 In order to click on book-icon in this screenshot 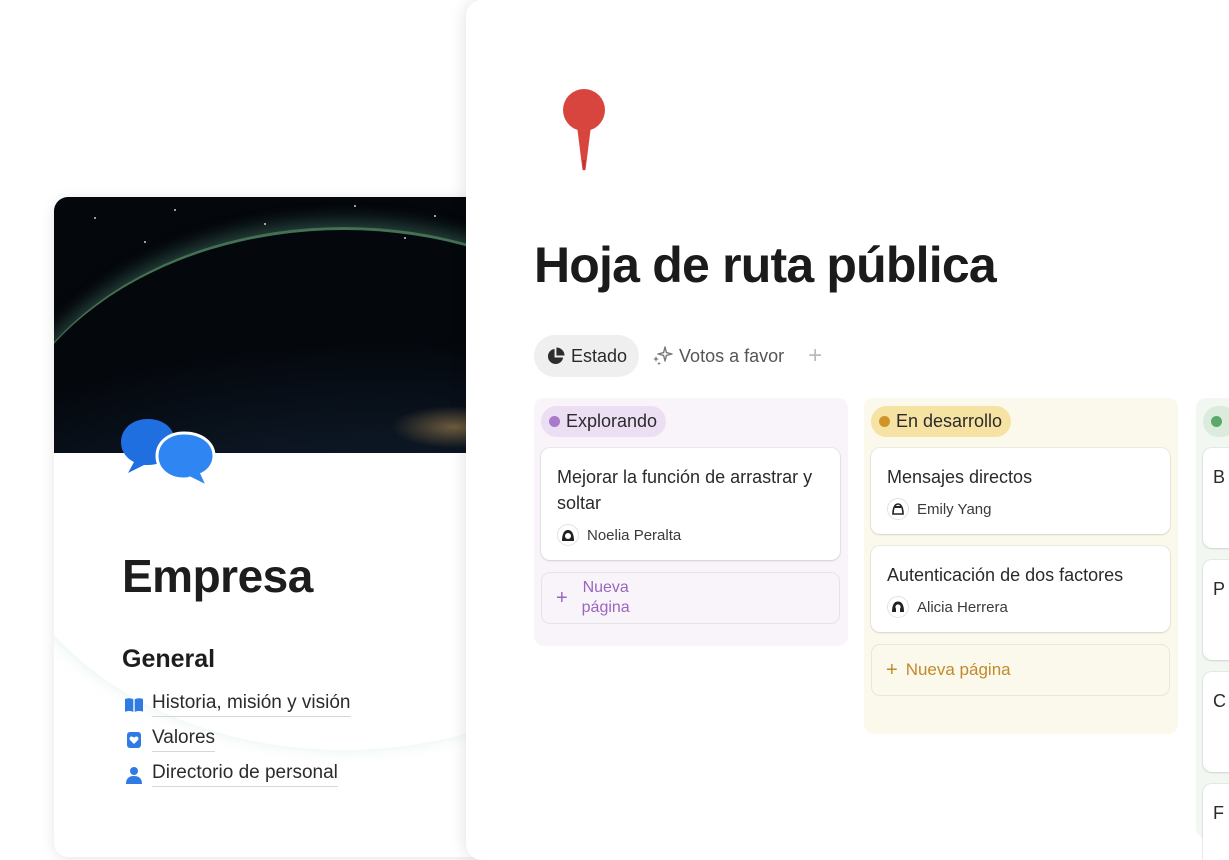, I will do `click(134, 705)`.